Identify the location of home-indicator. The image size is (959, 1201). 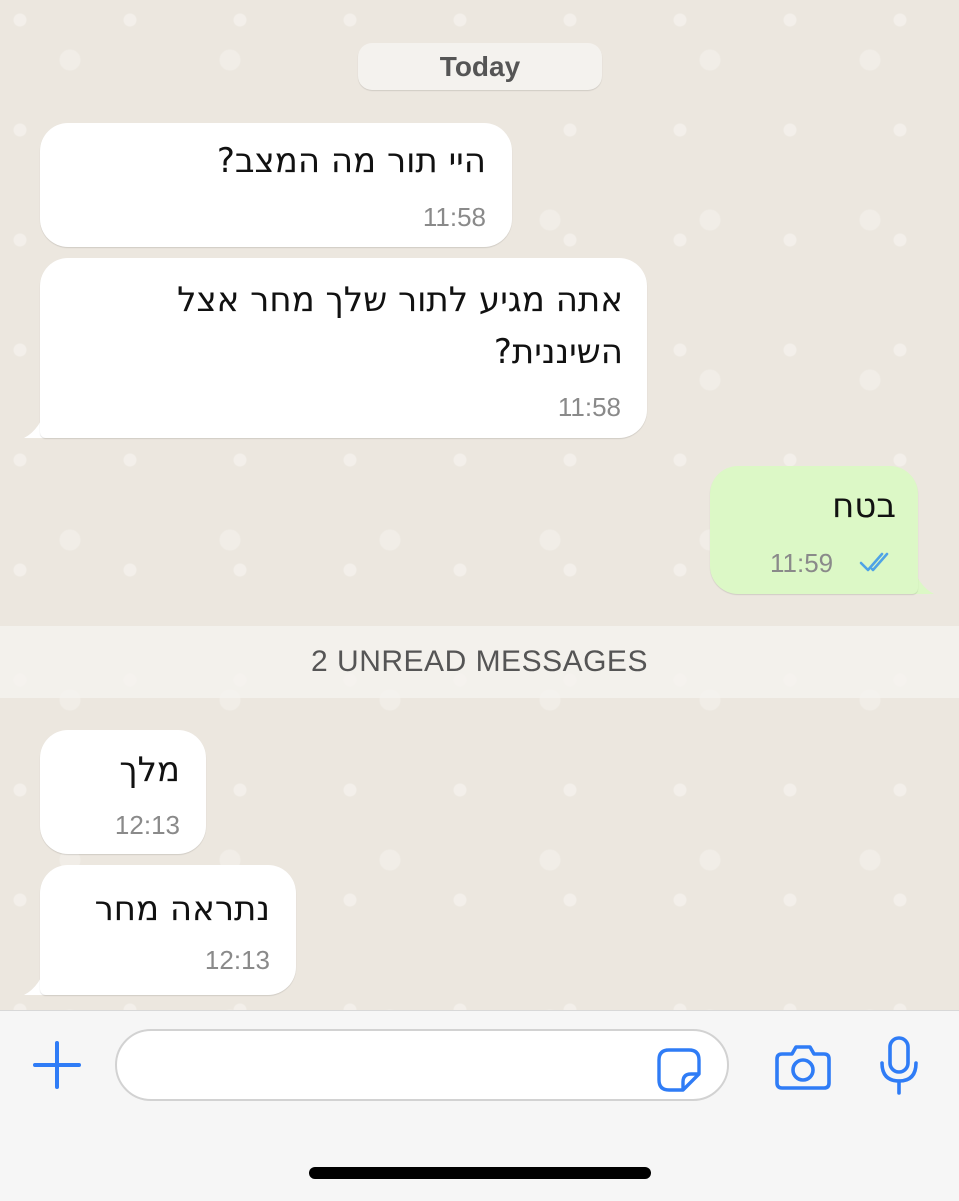
(480, 1173).